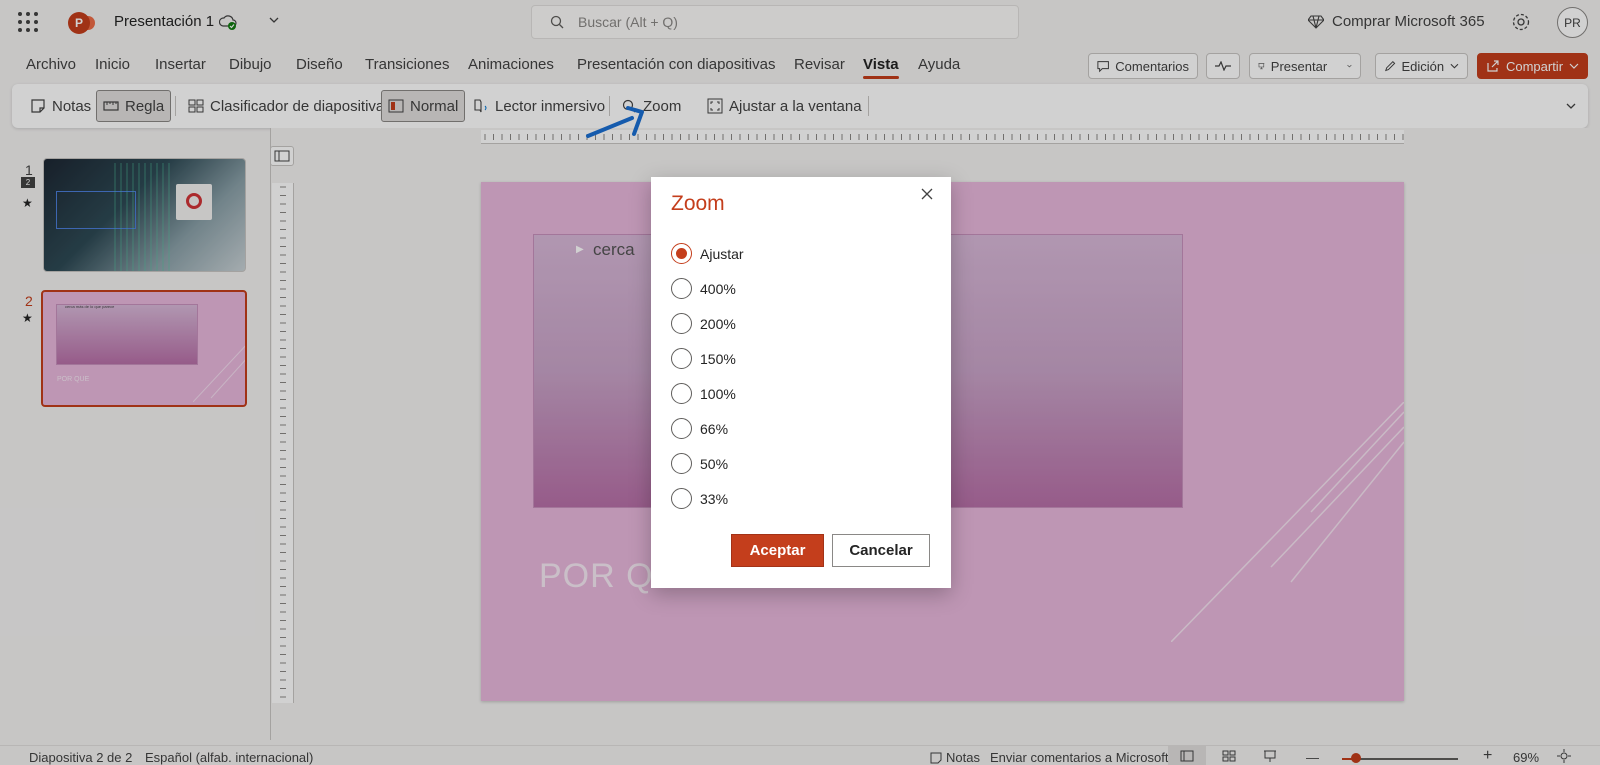 The width and height of the screenshot is (1600, 765). What do you see at coordinates (777, 550) in the screenshot?
I see `accept-button: Aceptar` at bounding box center [777, 550].